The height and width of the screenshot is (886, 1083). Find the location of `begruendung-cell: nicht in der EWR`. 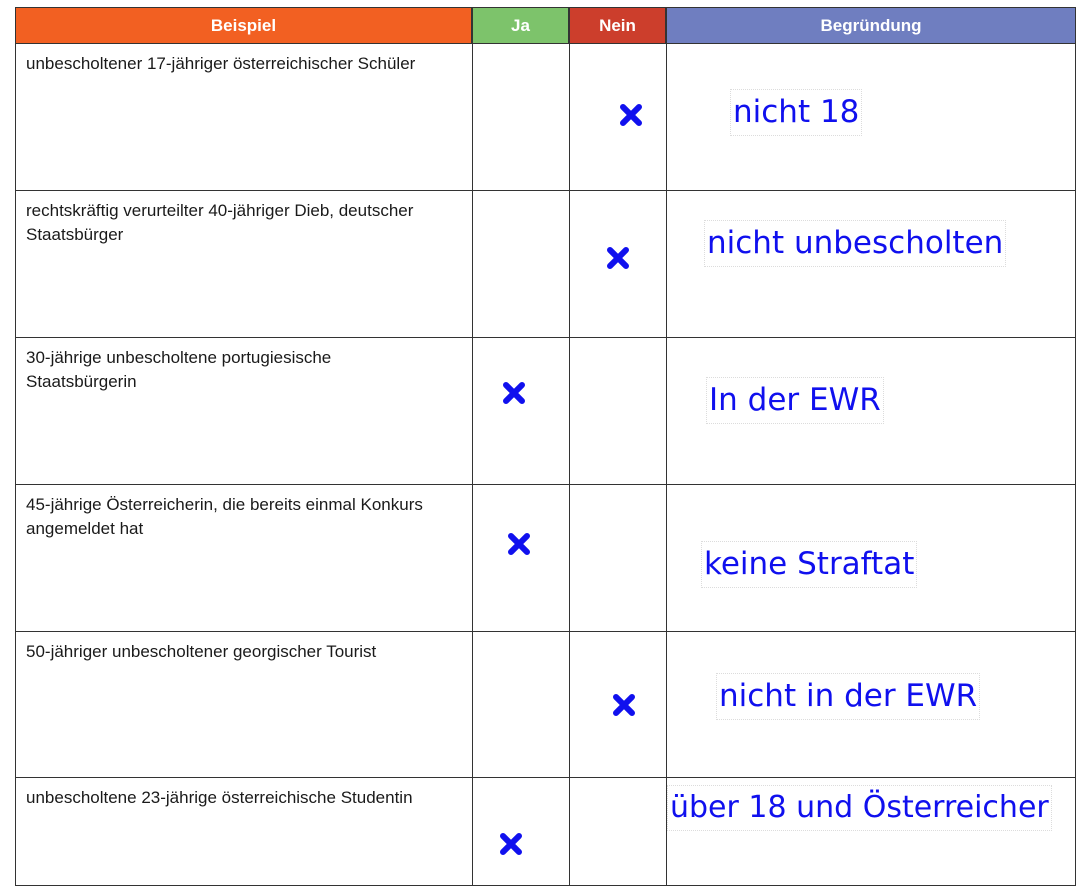

begruendung-cell: nicht in der EWR is located at coordinates (871, 705).